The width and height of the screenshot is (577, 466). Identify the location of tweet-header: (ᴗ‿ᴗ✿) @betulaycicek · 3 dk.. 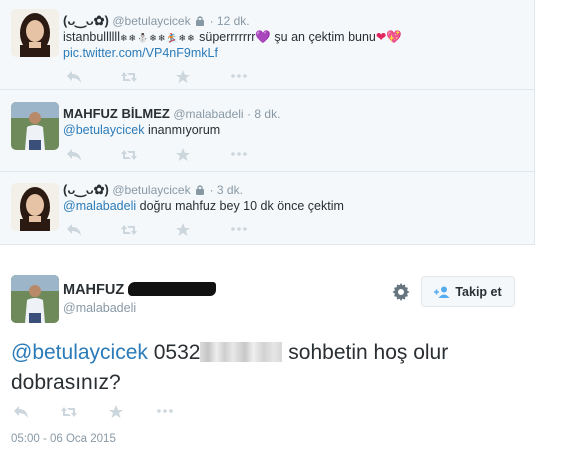
(153, 190).